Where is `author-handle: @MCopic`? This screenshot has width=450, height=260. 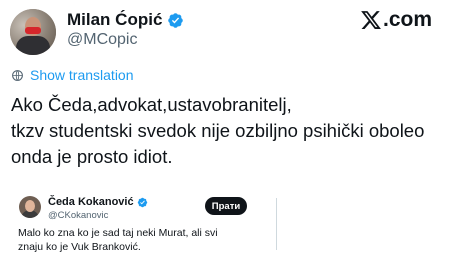
author-handle: @MCopic is located at coordinates (102, 40).